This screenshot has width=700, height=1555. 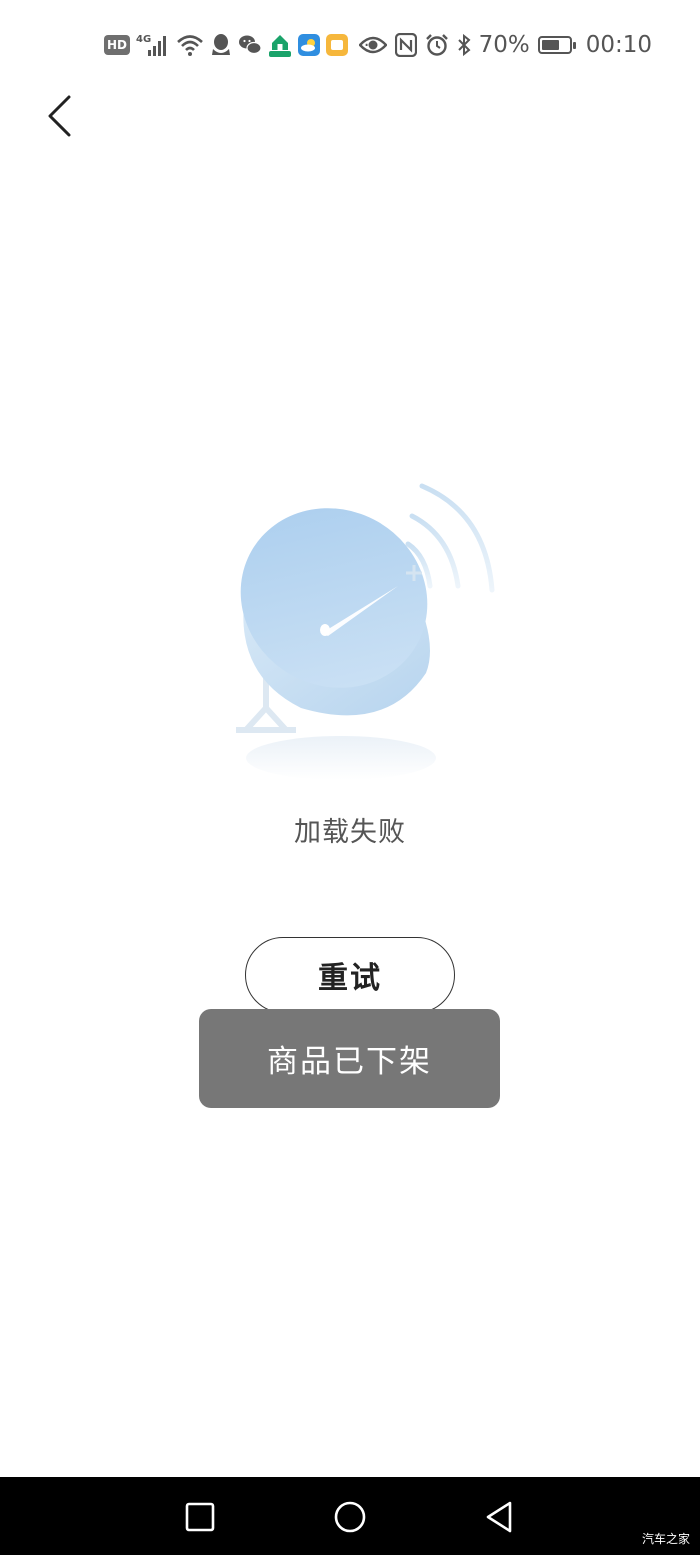 I want to click on network-type-label: 4G, so click(x=143, y=39).